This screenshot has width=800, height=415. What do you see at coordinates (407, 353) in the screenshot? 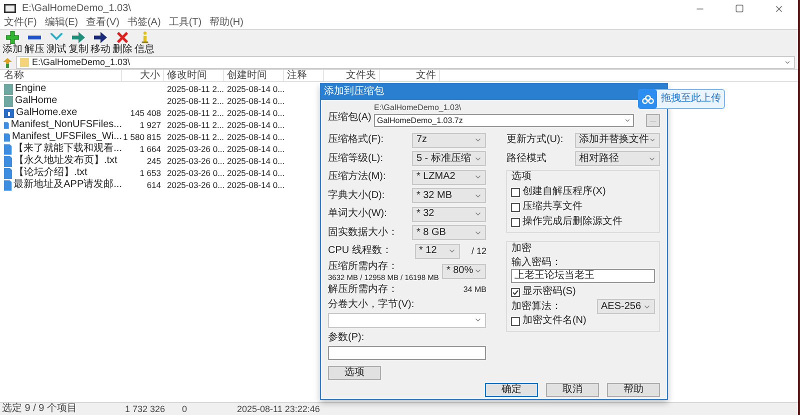
I see `input-field` at bounding box center [407, 353].